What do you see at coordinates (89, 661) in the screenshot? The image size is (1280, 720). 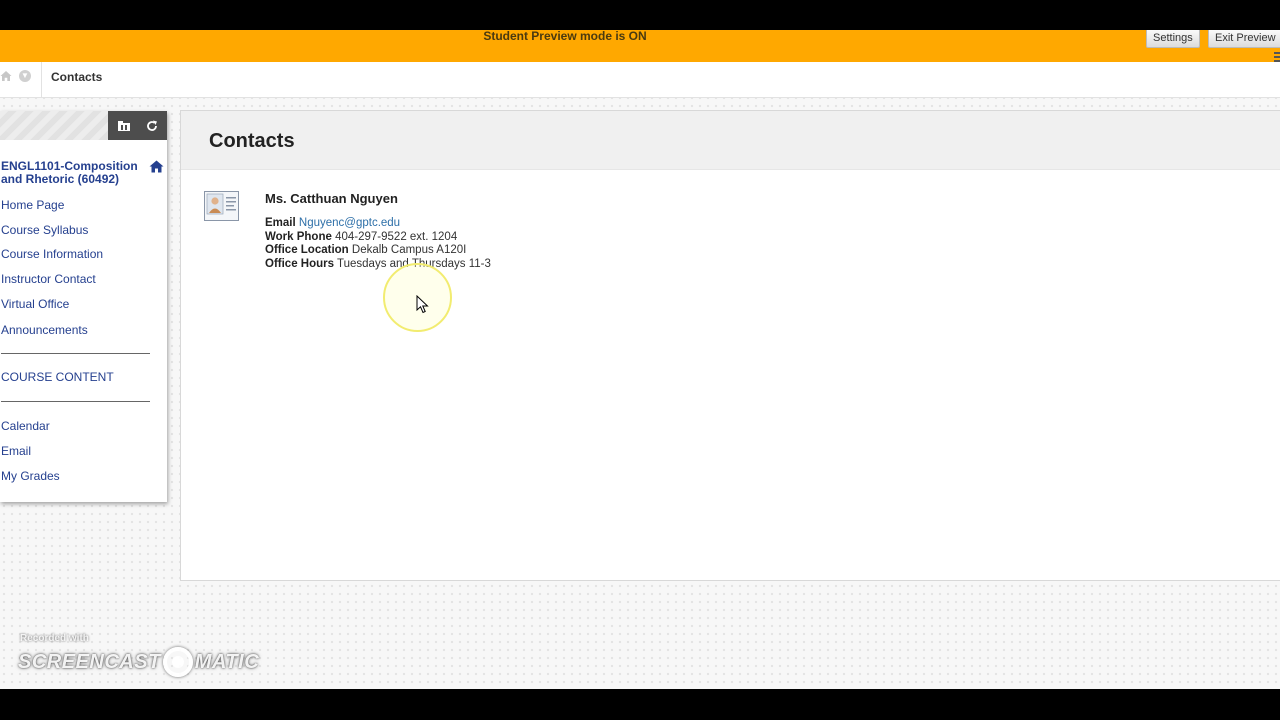 I see `watermark-brand-left: SCREENCAST` at bounding box center [89, 661].